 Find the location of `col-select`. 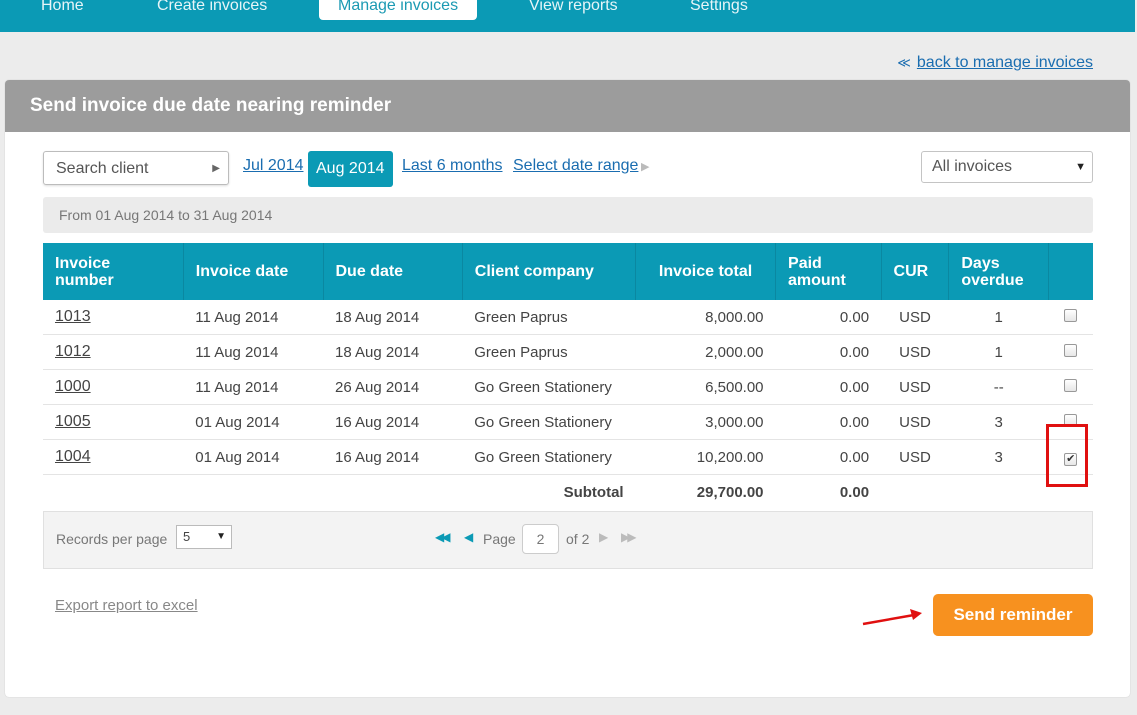

col-select is located at coordinates (1070, 271).